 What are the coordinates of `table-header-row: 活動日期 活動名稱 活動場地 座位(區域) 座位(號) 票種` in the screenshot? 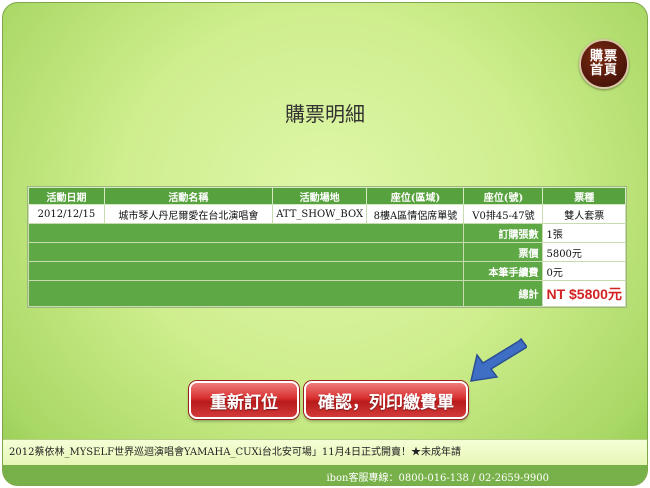 It's located at (327, 196).